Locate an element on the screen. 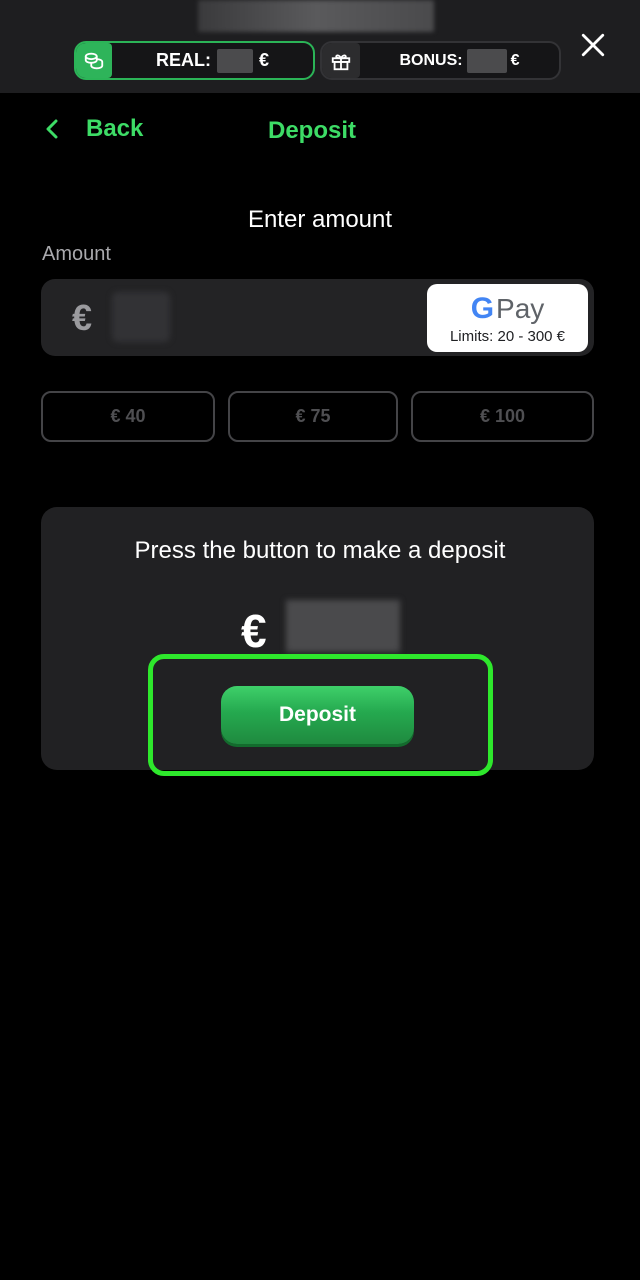 Image resolution: width=640 pixels, height=1280 pixels. page-title: Deposit is located at coordinates (312, 130).